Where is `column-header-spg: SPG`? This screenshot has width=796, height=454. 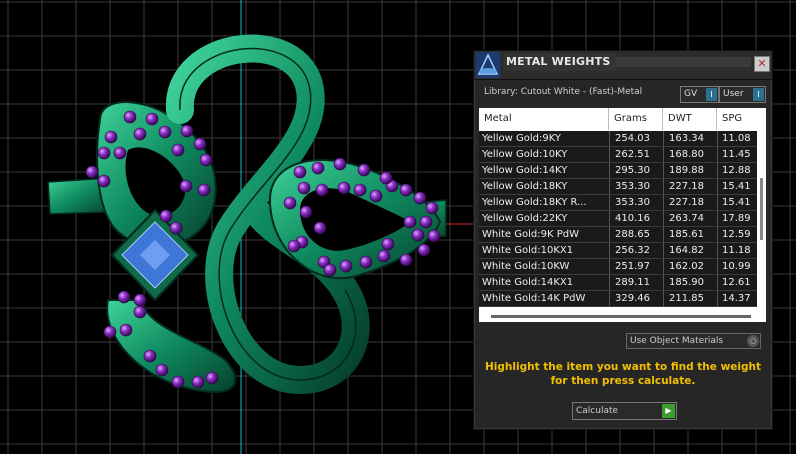
column-header-spg: SPG is located at coordinates (737, 119).